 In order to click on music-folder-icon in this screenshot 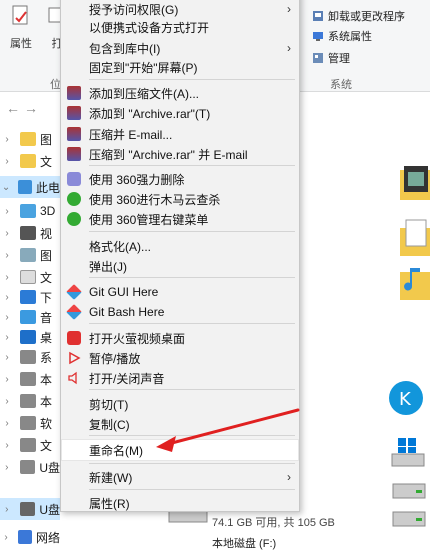, I will do `click(415, 282)`.